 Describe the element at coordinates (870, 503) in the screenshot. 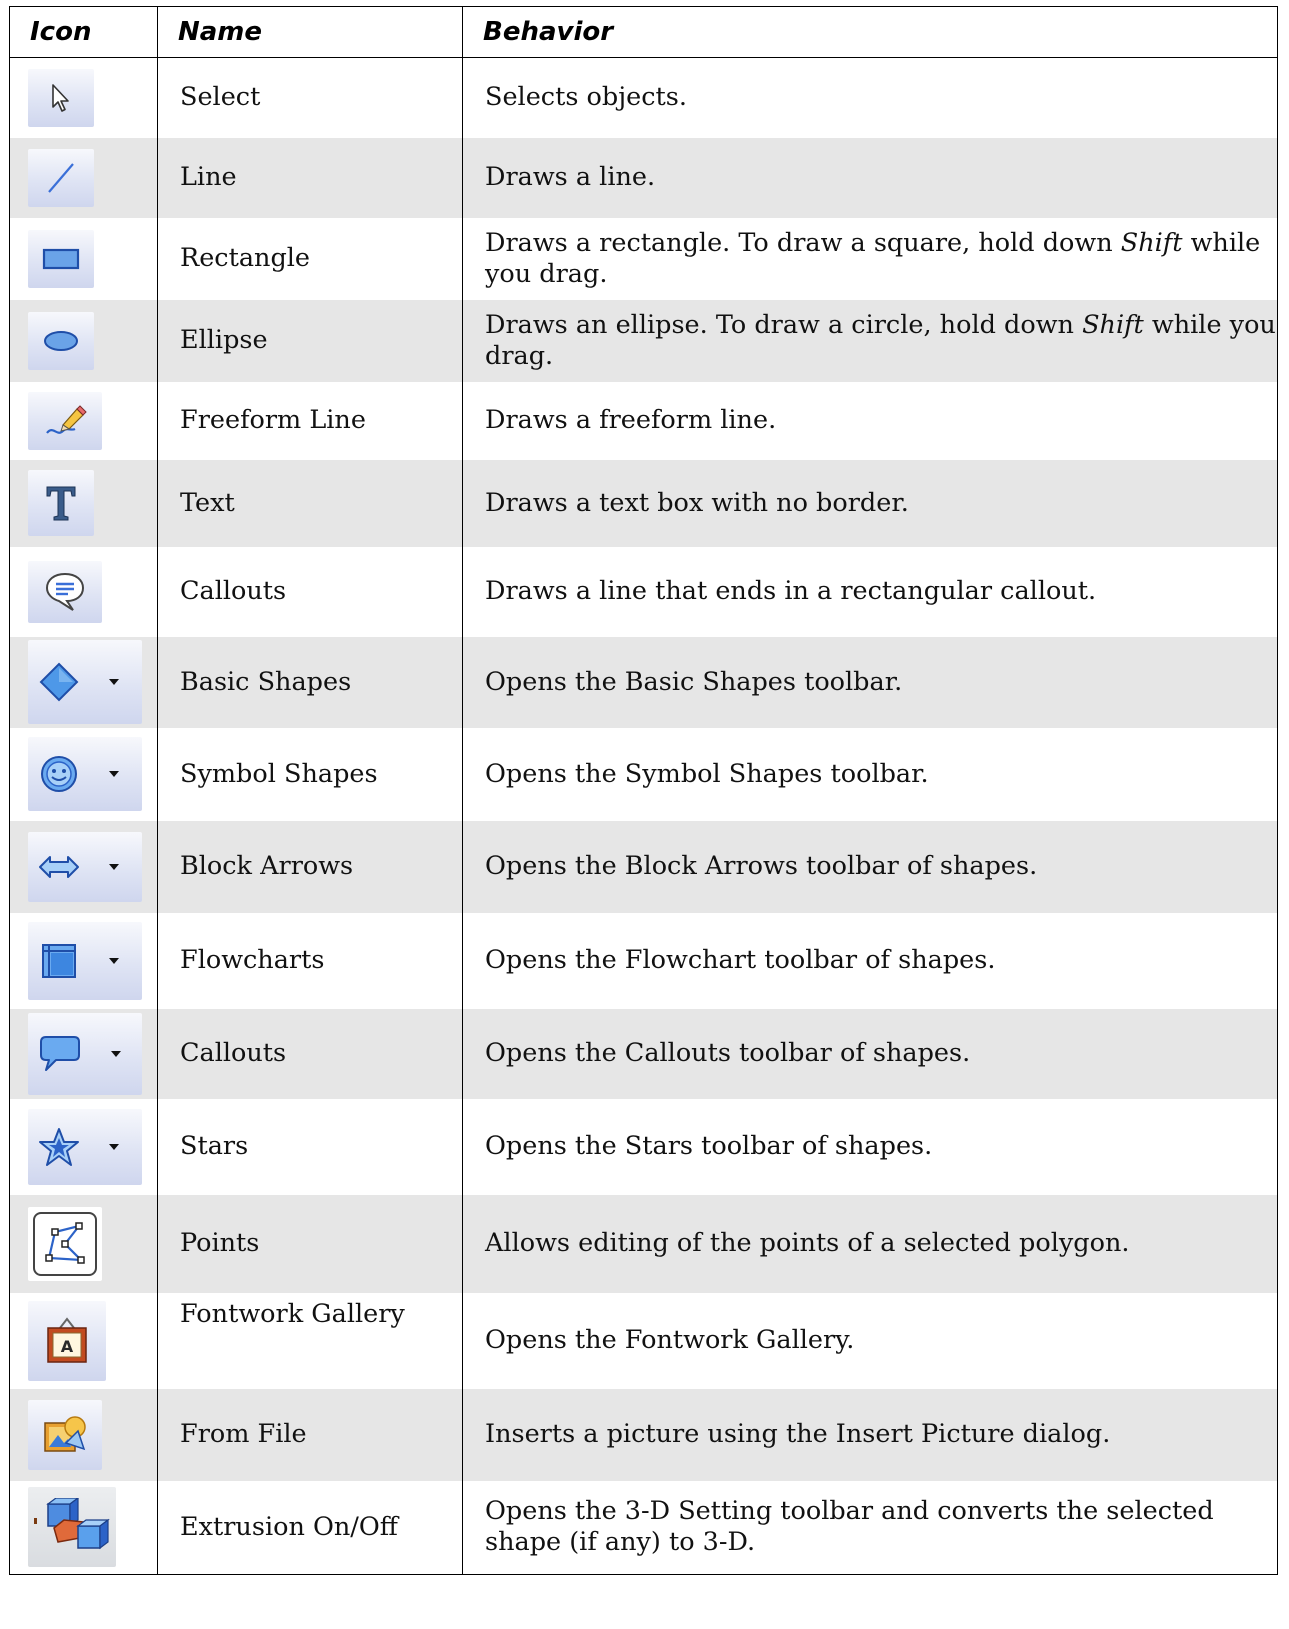

I see `row-behavior: Draws a text box with no border.` at that location.